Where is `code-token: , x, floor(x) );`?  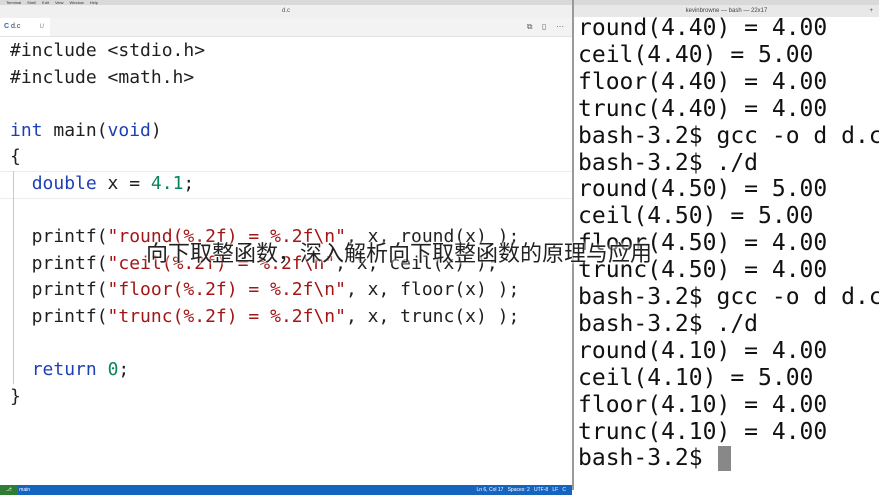 code-token: , x, floor(x) ); is located at coordinates (432, 290).